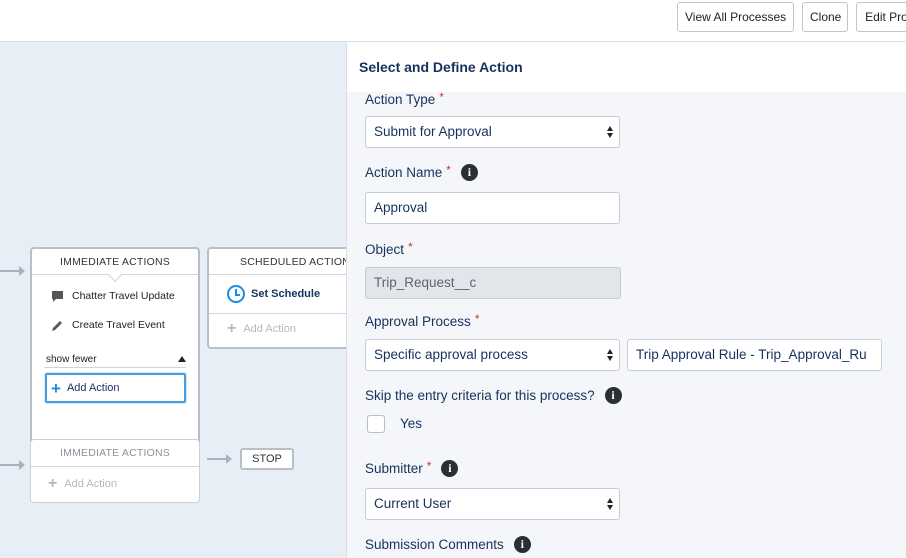 The image size is (906, 558). I want to click on select-value: Specific approval process, so click(451, 354).